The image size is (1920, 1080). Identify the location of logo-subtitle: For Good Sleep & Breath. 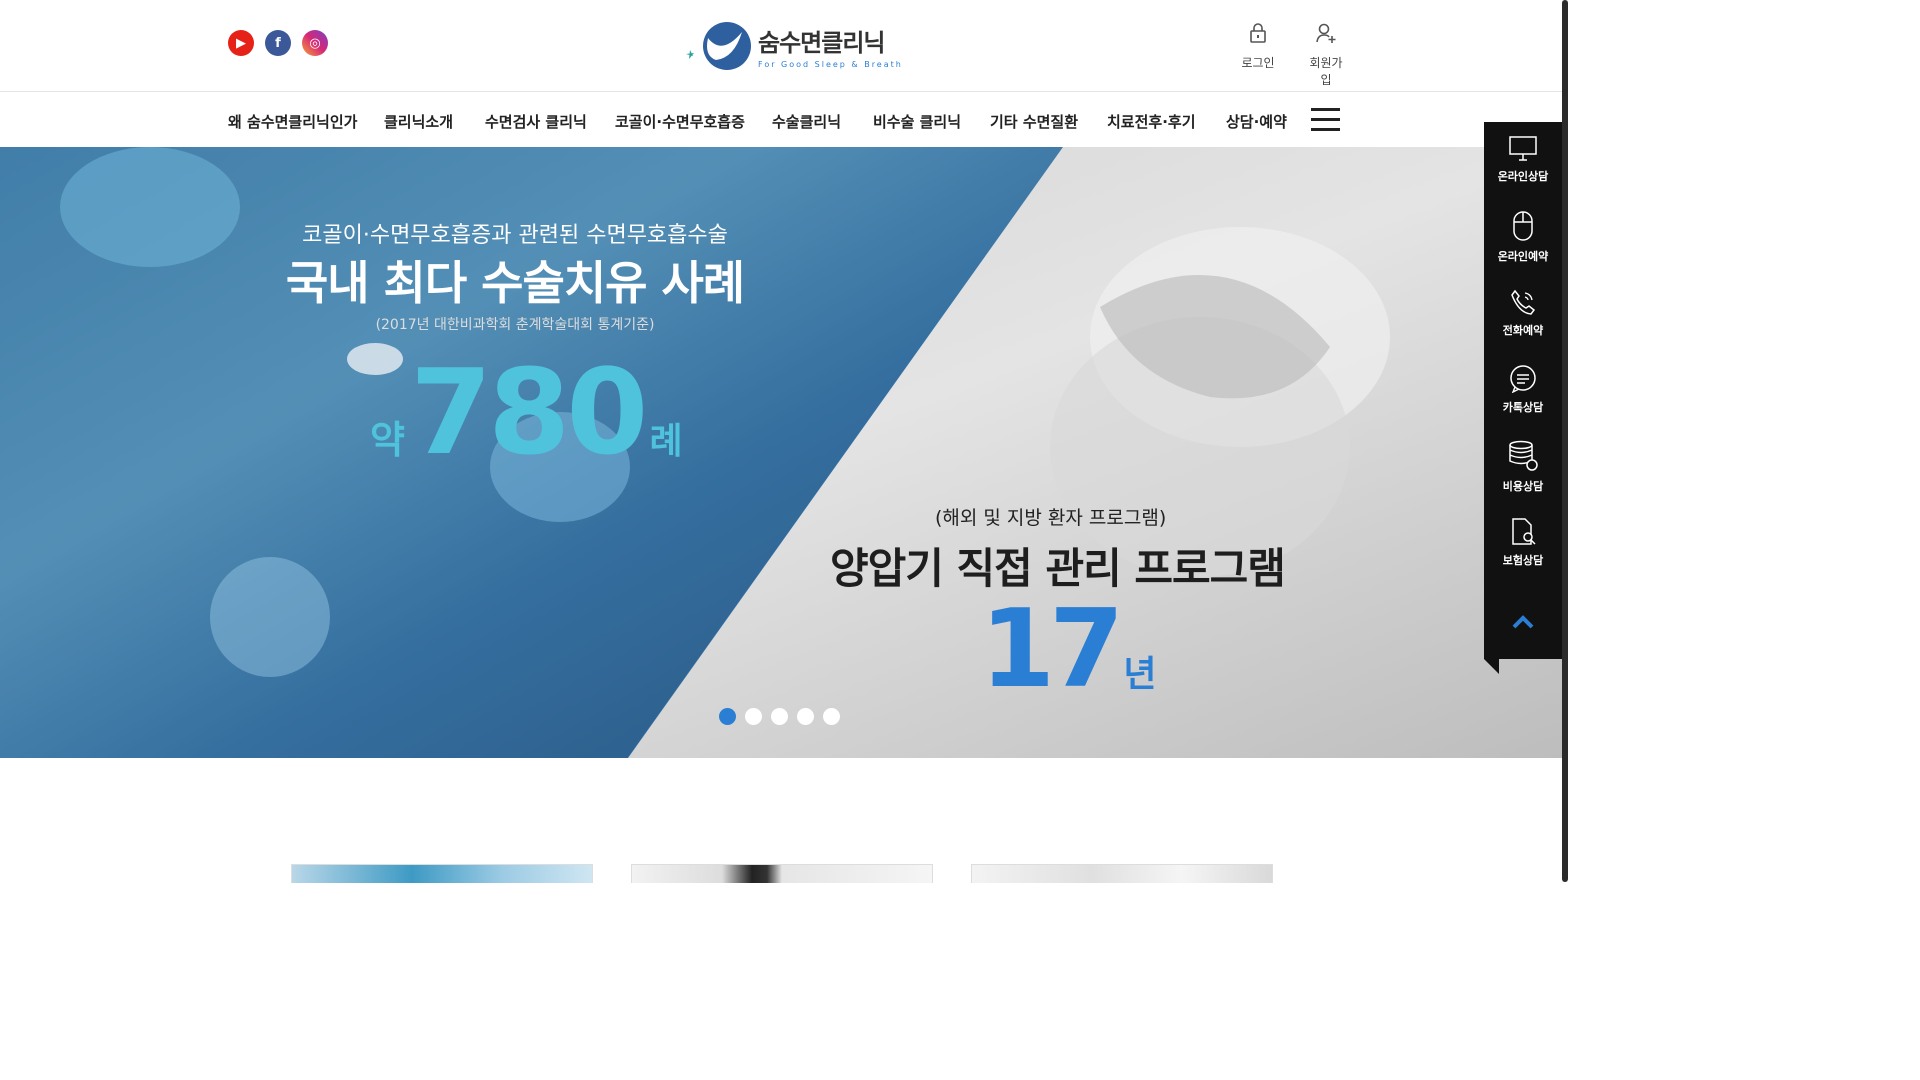
(830, 64).